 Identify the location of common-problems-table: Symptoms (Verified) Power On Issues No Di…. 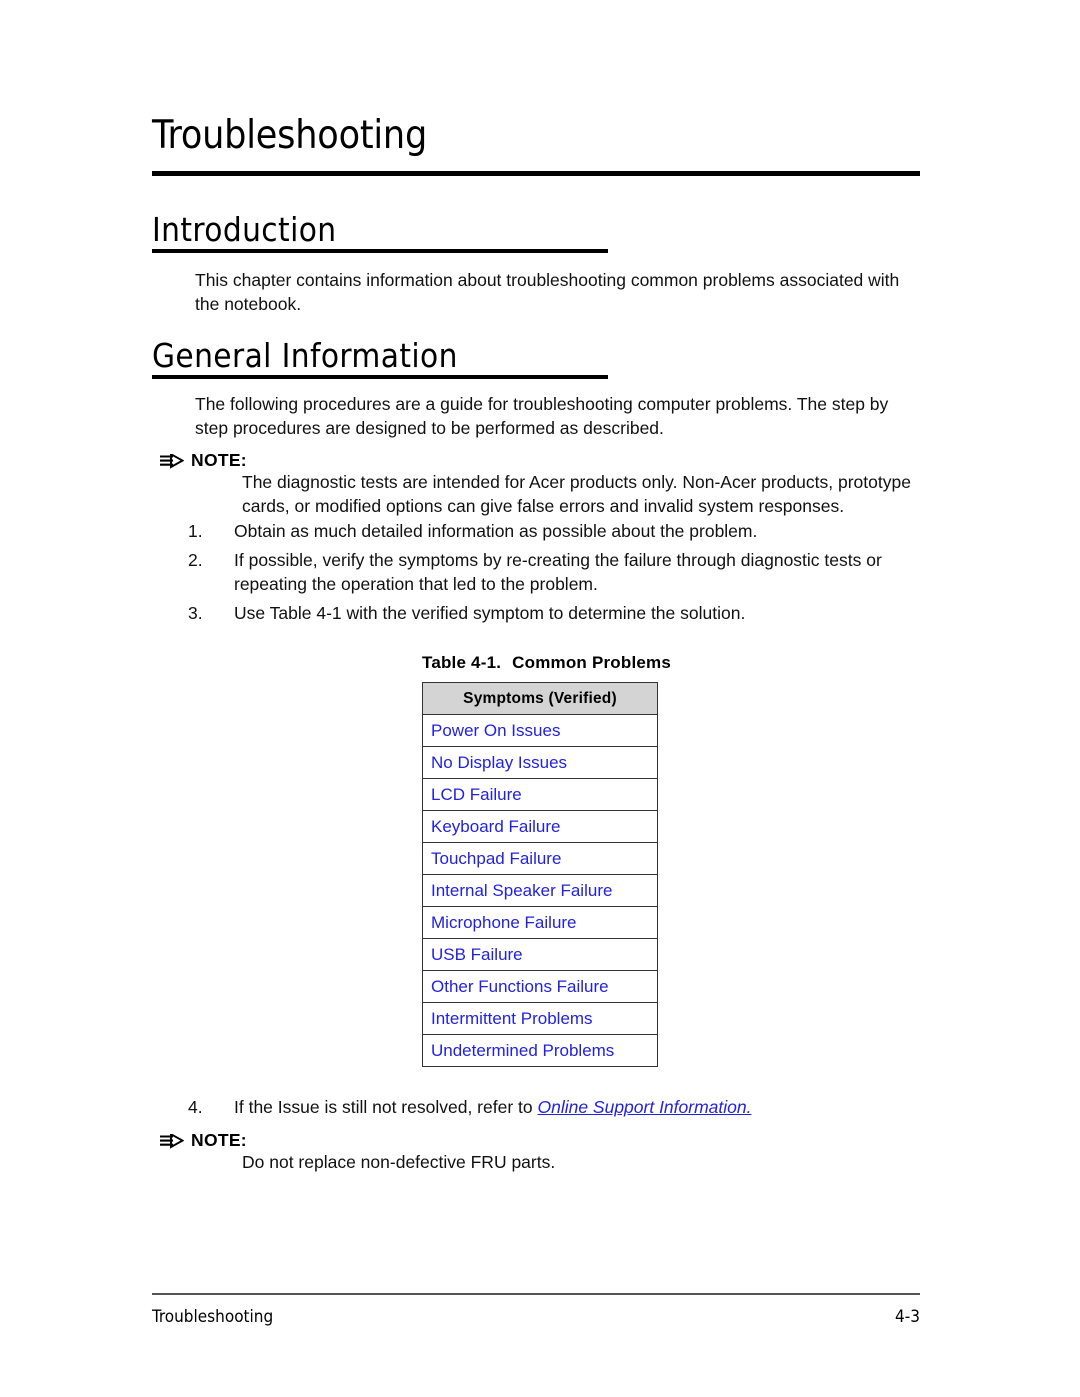
(540, 874).